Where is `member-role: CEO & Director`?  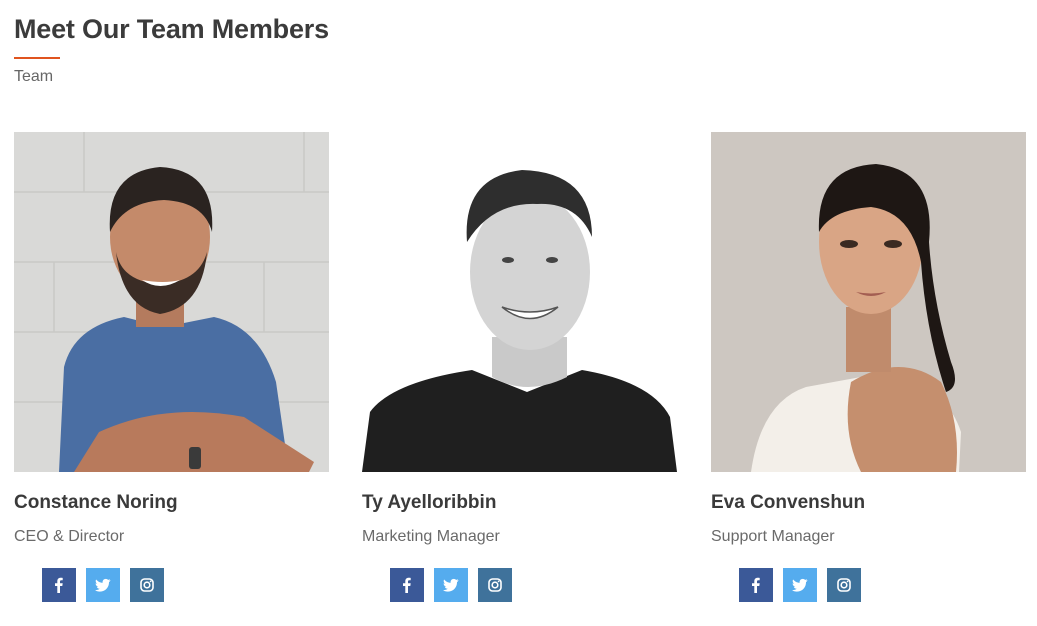 member-role: CEO & Director is located at coordinates (69, 536).